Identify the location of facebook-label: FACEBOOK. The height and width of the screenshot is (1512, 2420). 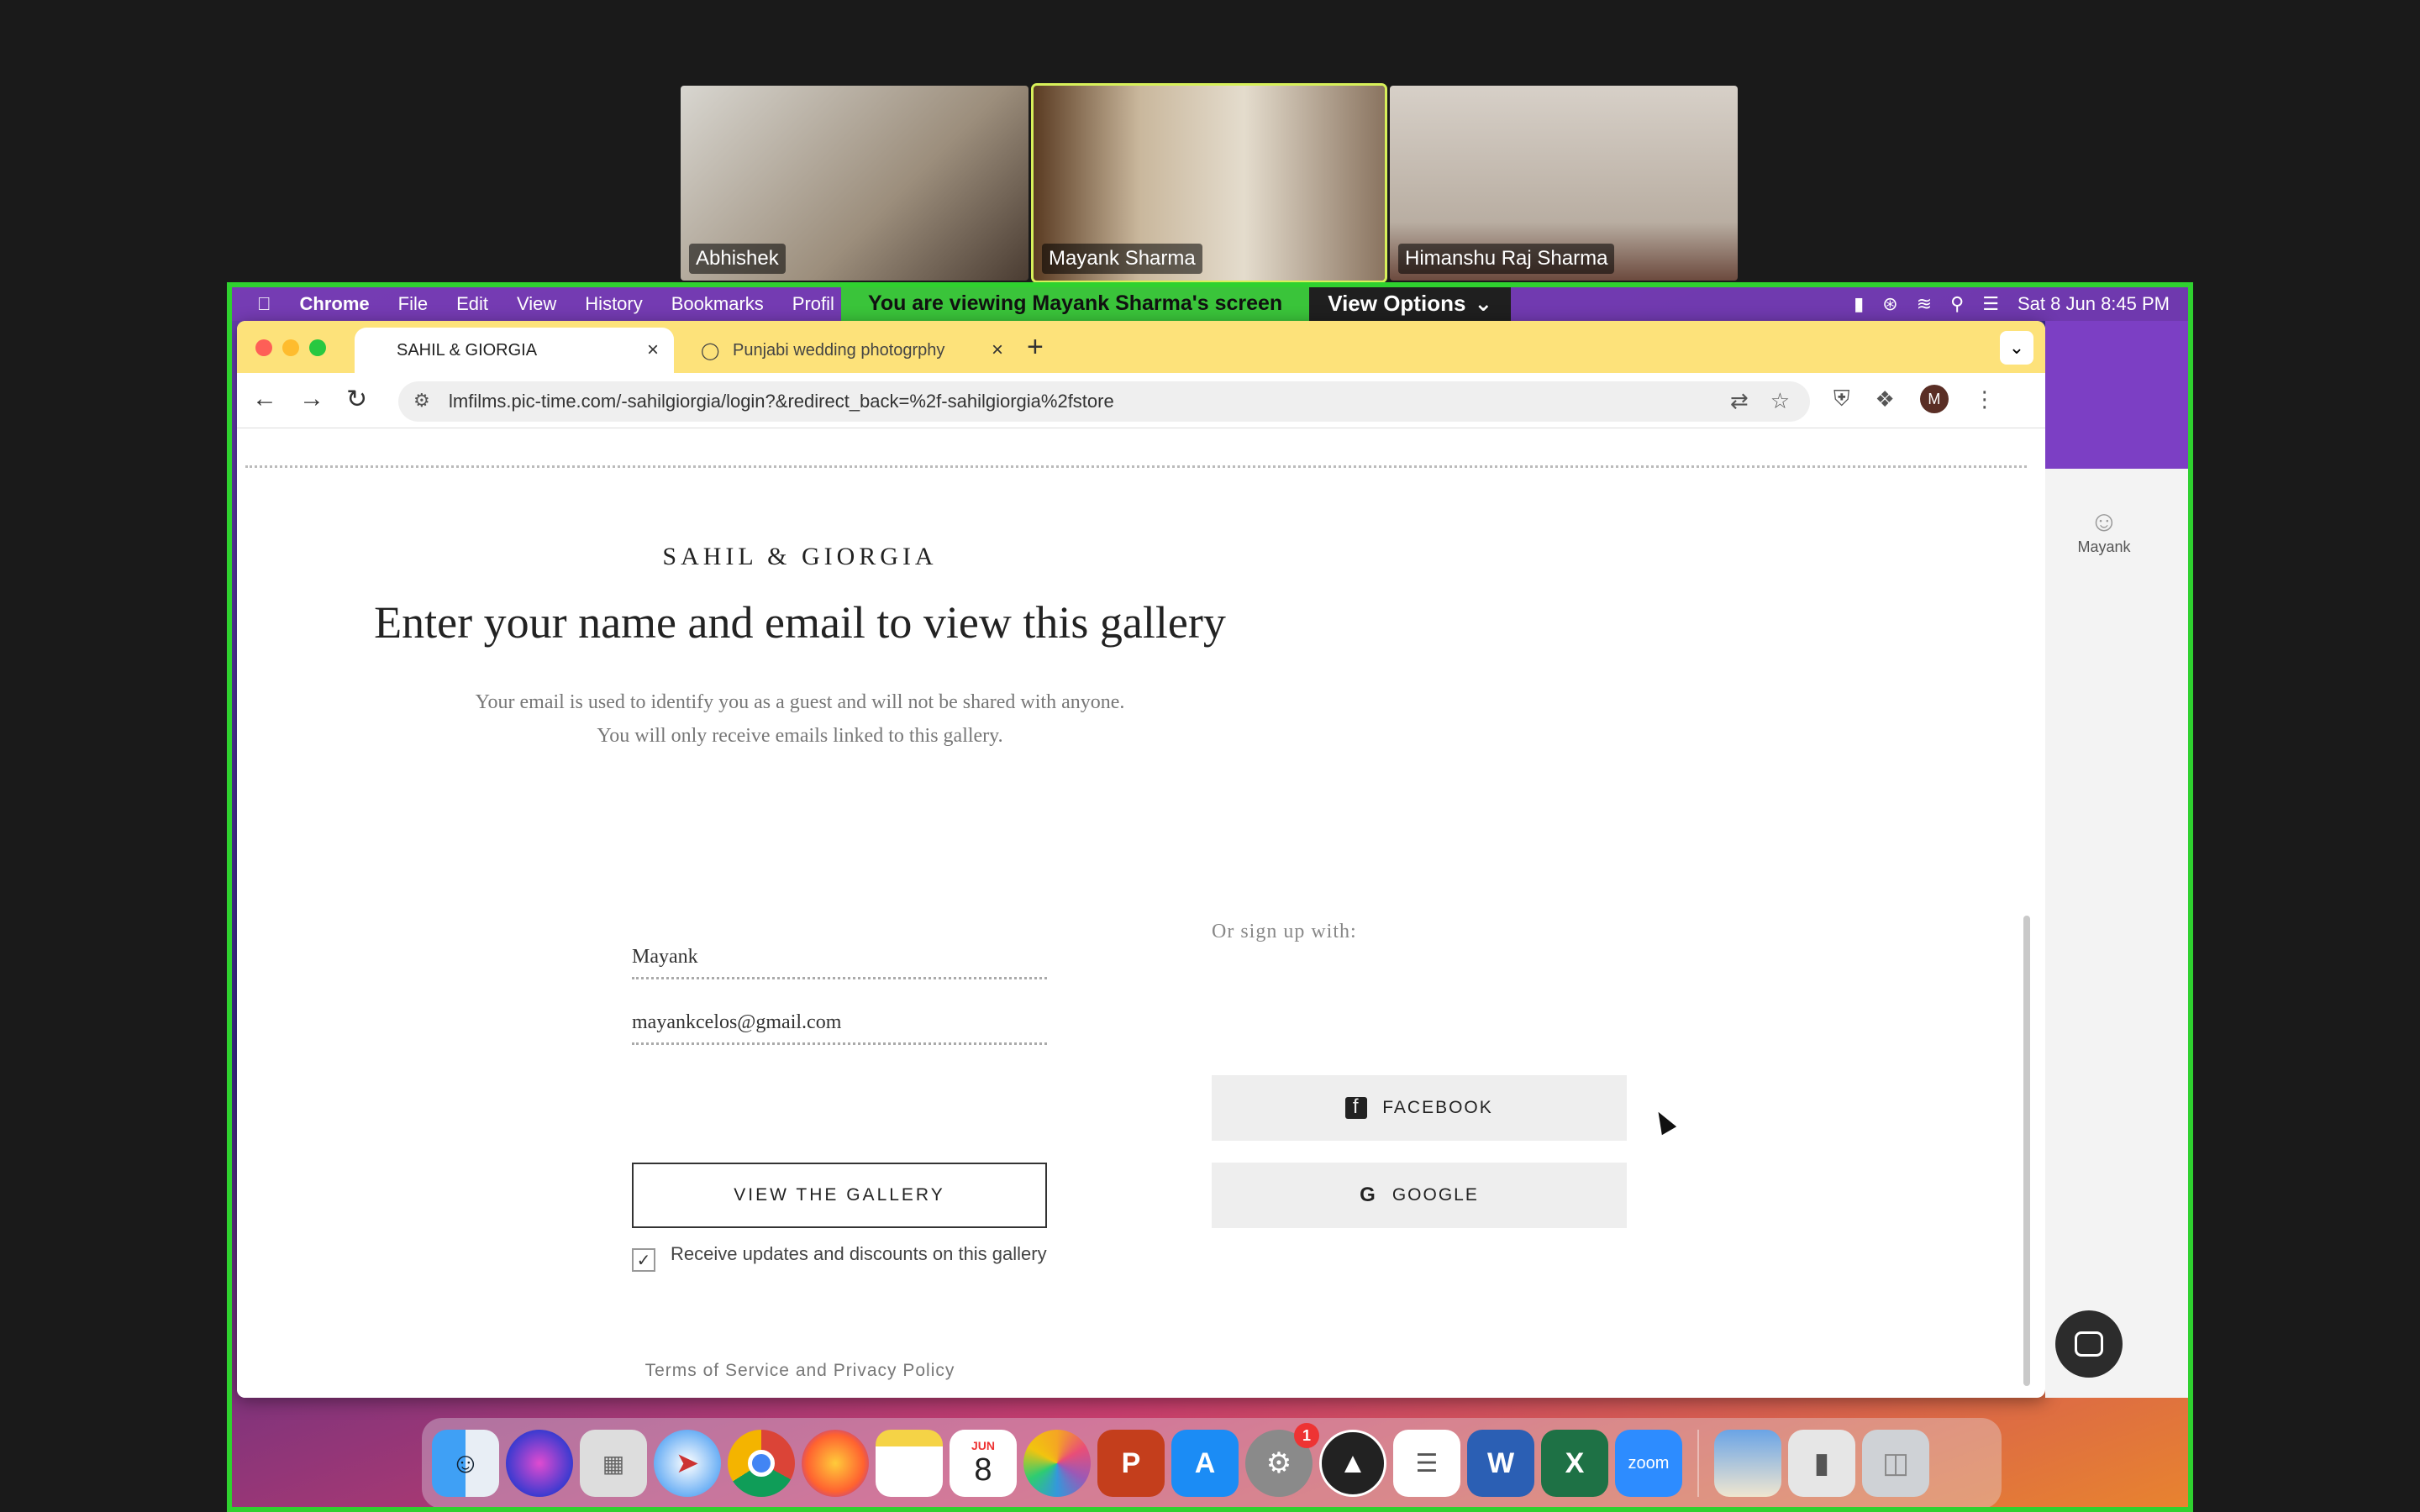
(1437, 1107).